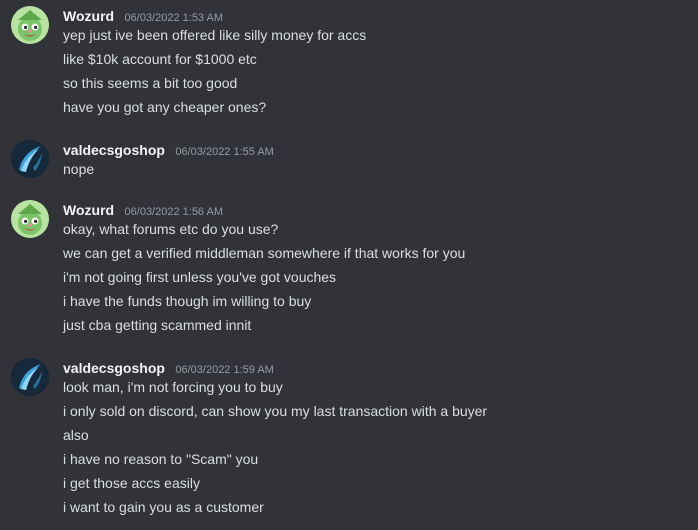 Image resolution: width=698 pixels, height=530 pixels. Describe the element at coordinates (174, 212) in the screenshot. I see `timestamp: 06/03/2022 1:56 AM` at that location.